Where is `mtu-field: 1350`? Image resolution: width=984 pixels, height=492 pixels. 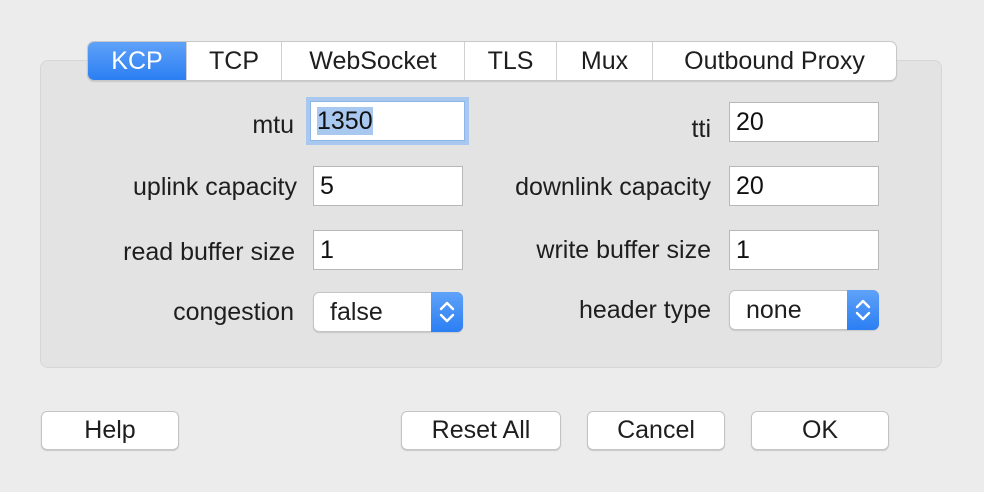
mtu-field: 1350 is located at coordinates (387, 121).